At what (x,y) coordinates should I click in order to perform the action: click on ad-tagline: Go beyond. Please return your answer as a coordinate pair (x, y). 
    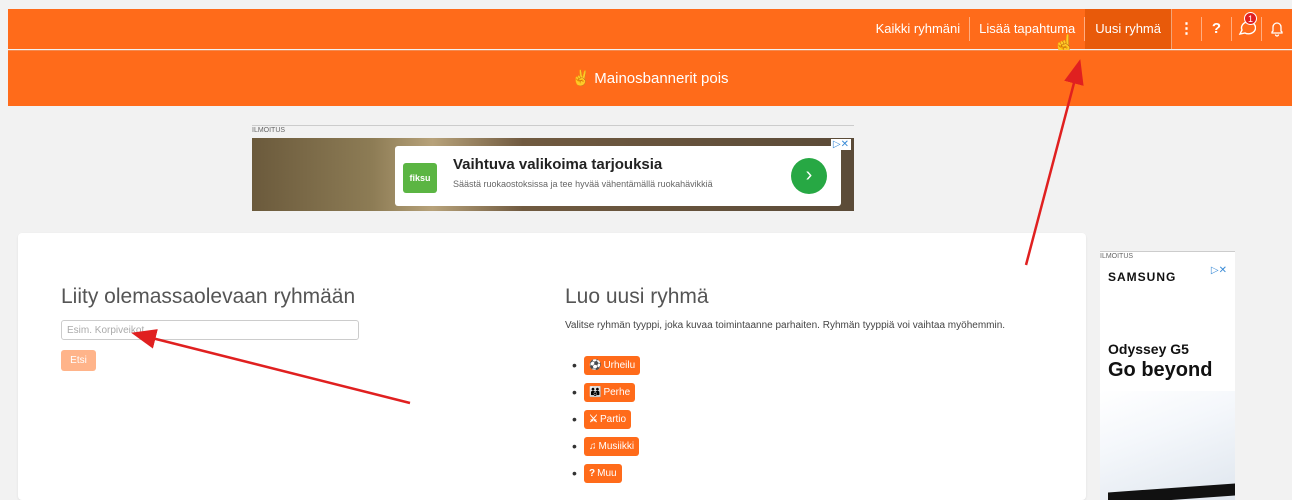
    Looking at the image, I should click on (1160, 370).